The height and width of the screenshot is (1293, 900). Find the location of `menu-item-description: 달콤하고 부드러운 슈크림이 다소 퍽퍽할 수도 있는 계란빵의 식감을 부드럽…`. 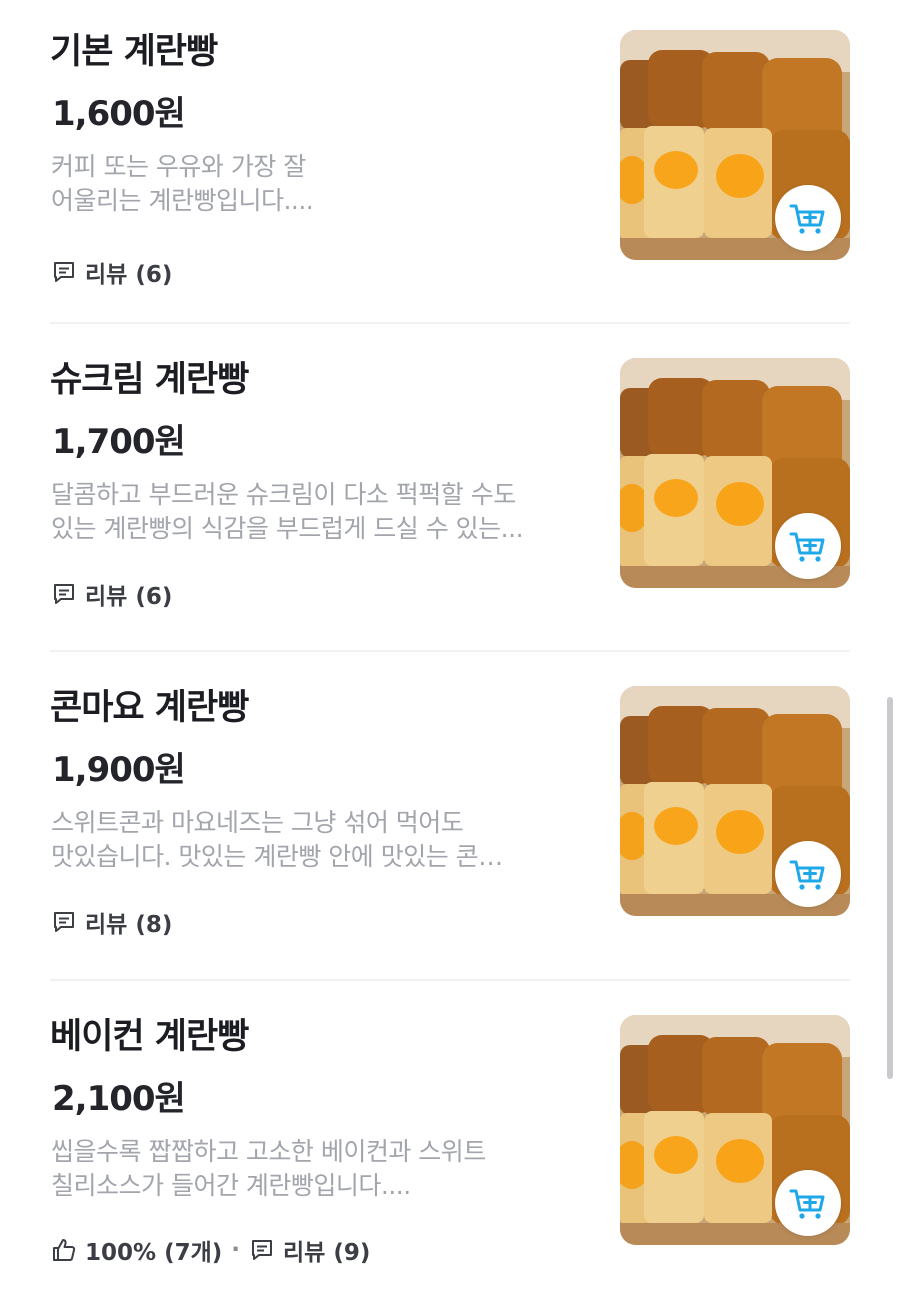

menu-item-description: 달콤하고 부드러운 슈크림이 다소 퍽퍽할 수도 있는 계란빵의 식감을 부드럽… is located at coordinates (321, 512).